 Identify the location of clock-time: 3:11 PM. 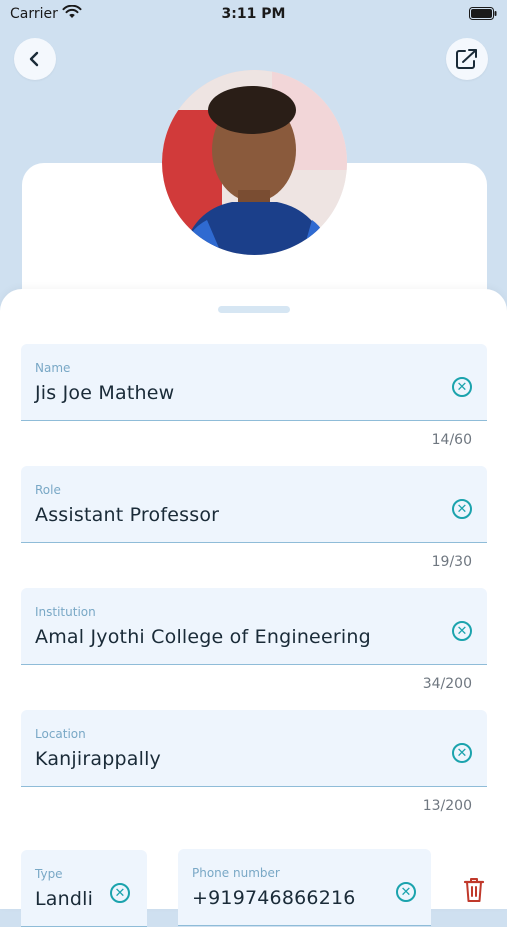
(253, 14).